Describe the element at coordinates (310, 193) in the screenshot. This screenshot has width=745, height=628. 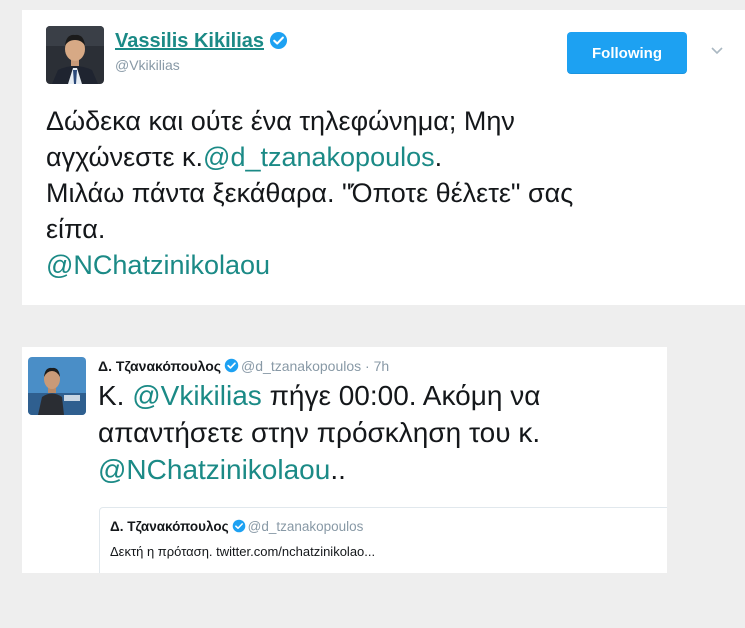
I see `tweet-text-line: Μιλάω πάντα ξεκάθαρα. "Όποτε θέλετε" σας` at that location.